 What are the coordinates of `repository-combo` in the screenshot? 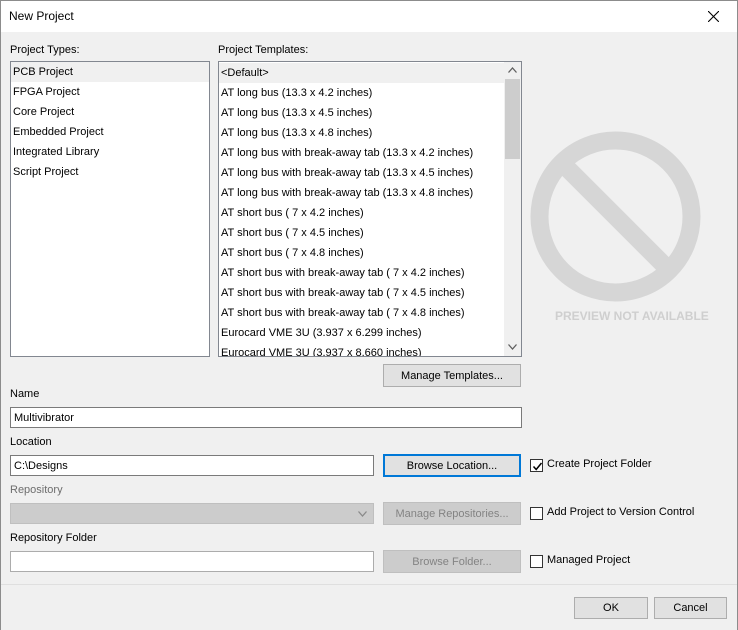 It's located at (192, 513).